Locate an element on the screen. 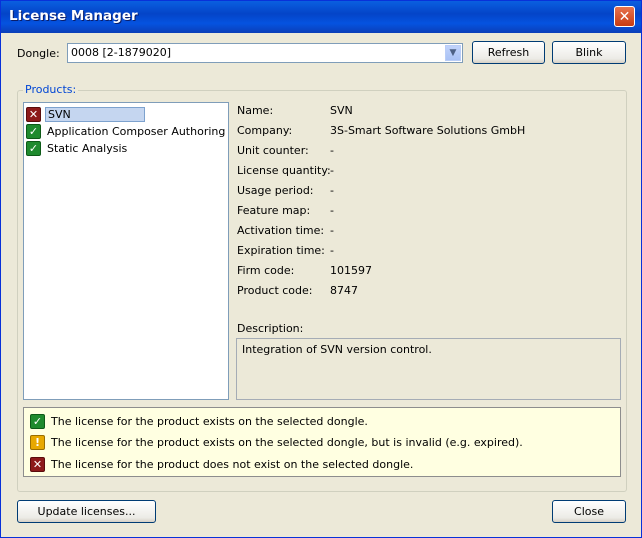  blink-button-label: Blink is located at coordinates (589, 52).